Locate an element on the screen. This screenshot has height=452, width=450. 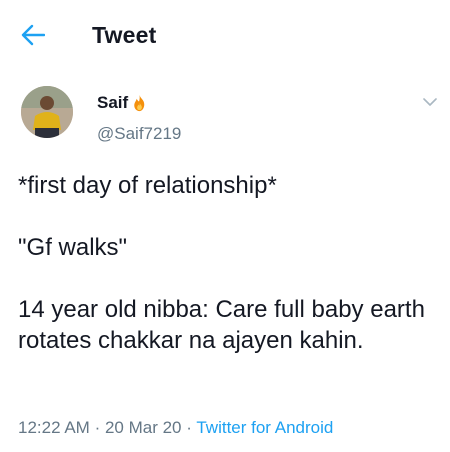
author-name-row: Saif is located at coordinates (123, 103).